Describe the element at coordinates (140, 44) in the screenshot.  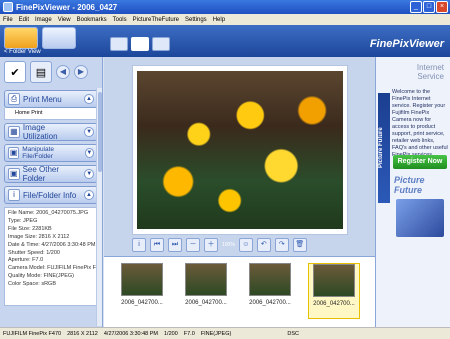
I see `single-image-view-icon` at that location.